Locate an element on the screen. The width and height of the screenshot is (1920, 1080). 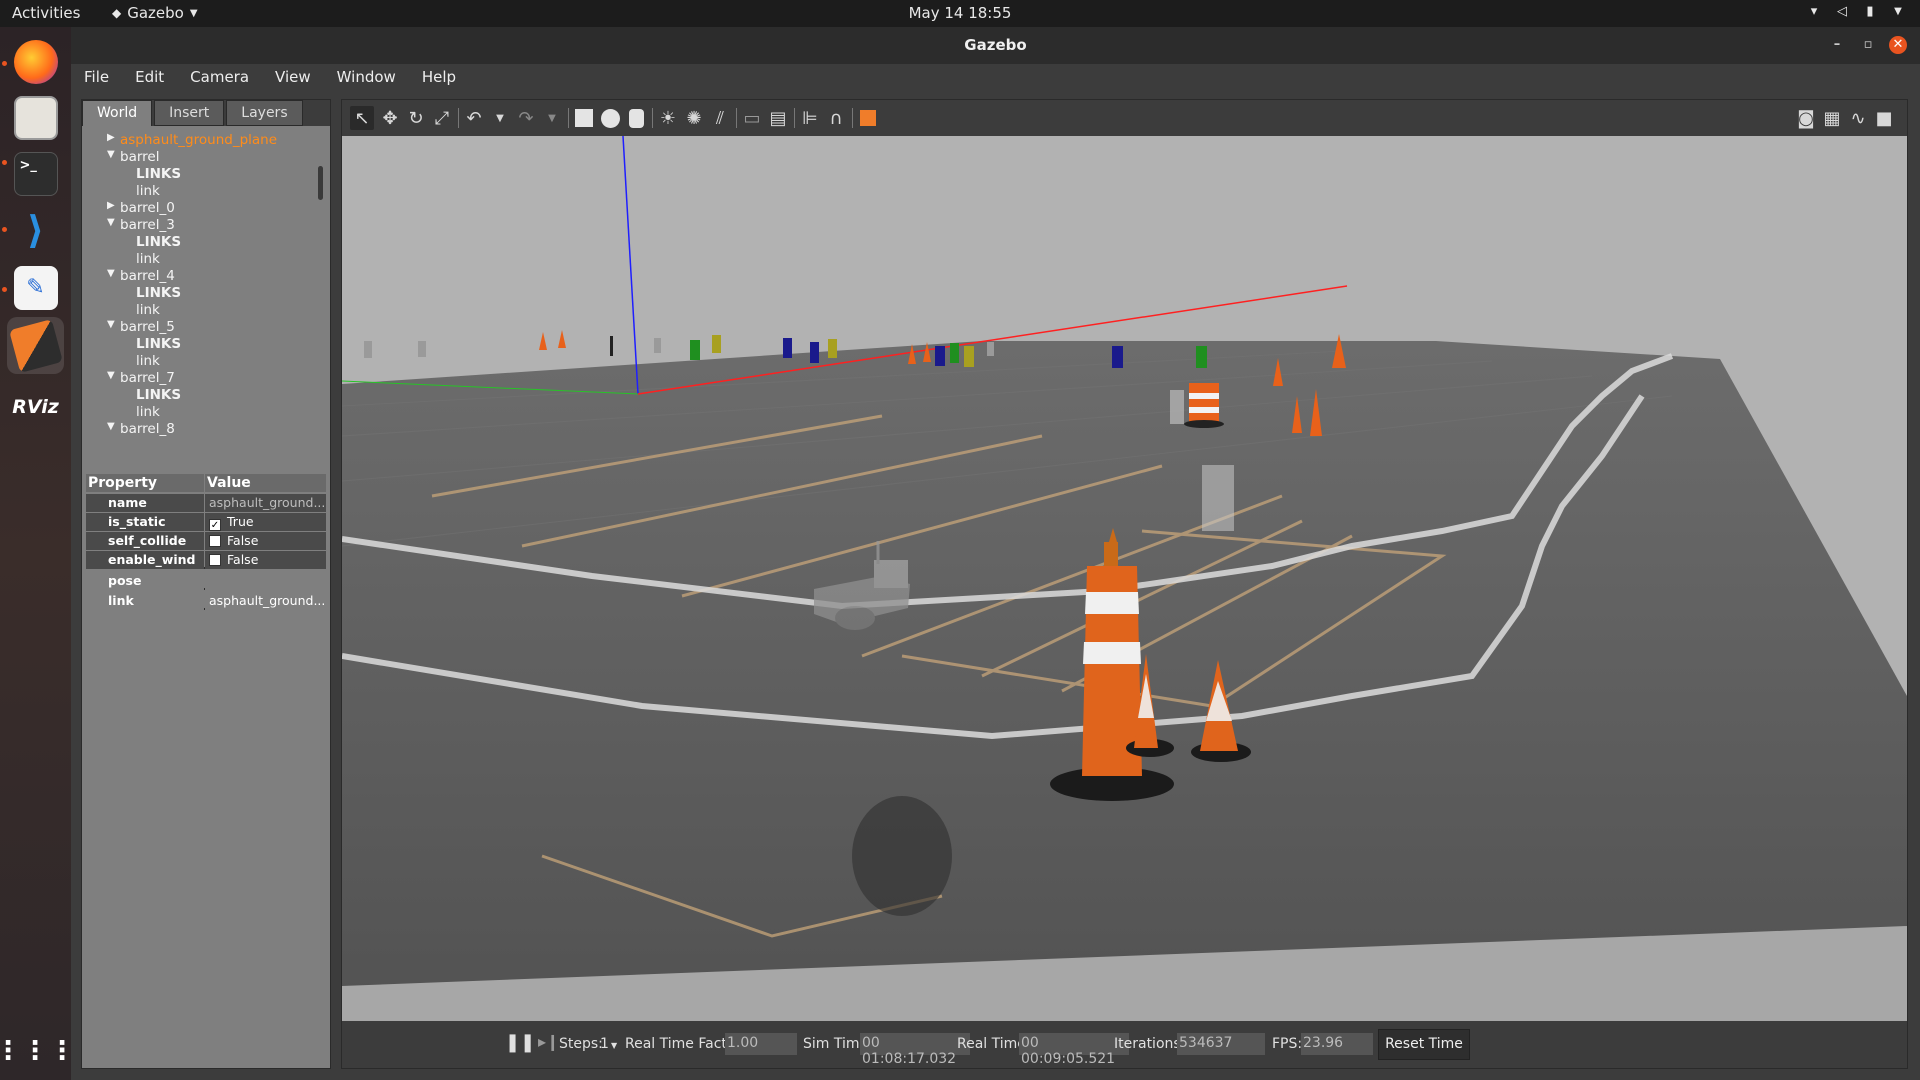
minimize-button: – is located at coordinates (1837, 45).